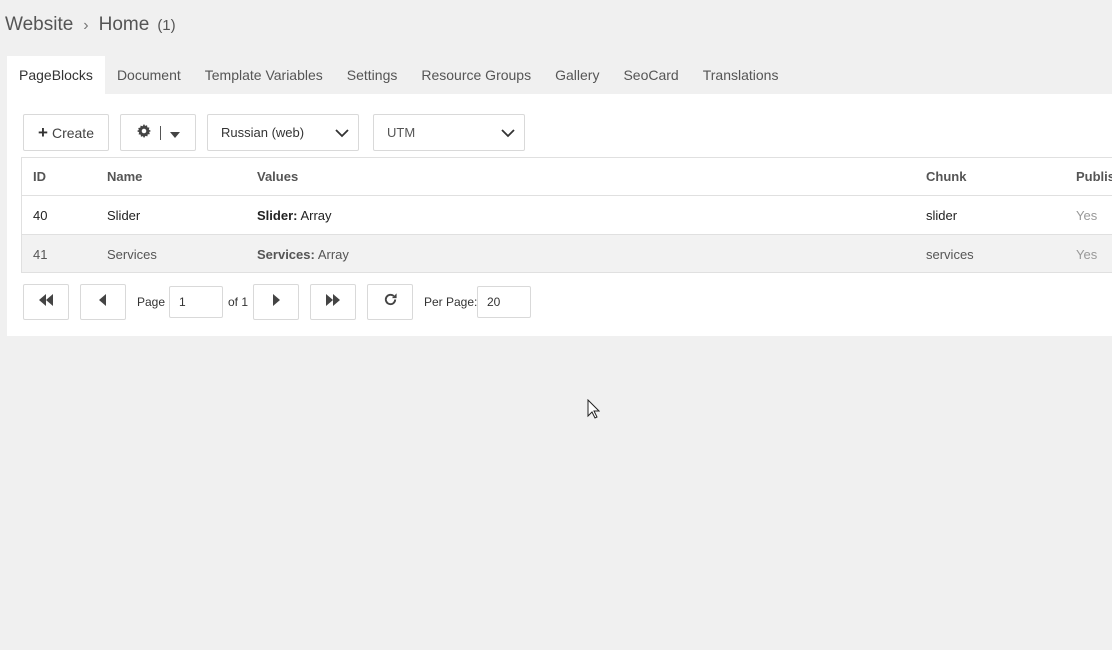  Describe the element at coordinates (149, 75) in the screenshot. I see `tab-document: Document` at that location.